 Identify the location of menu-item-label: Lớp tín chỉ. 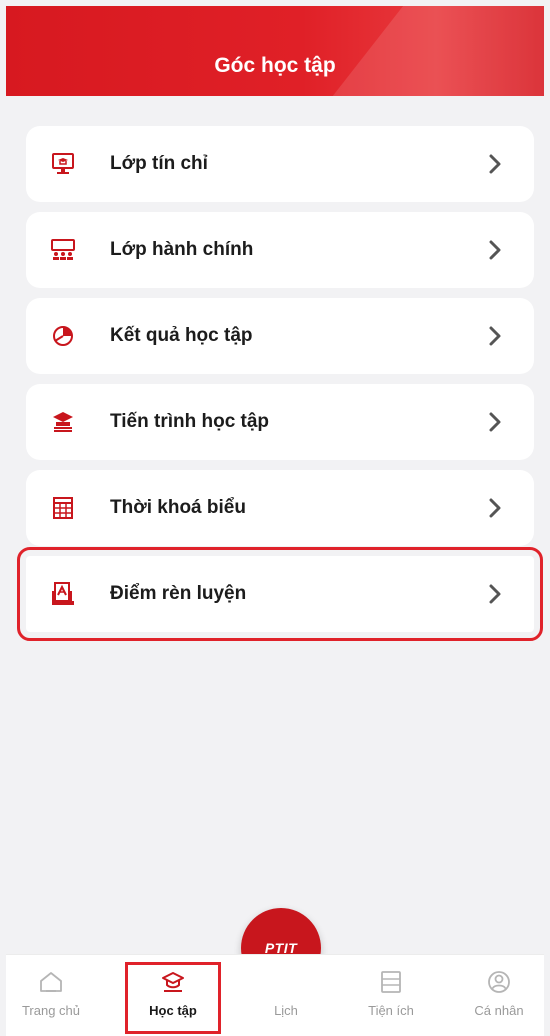
(159, 163).